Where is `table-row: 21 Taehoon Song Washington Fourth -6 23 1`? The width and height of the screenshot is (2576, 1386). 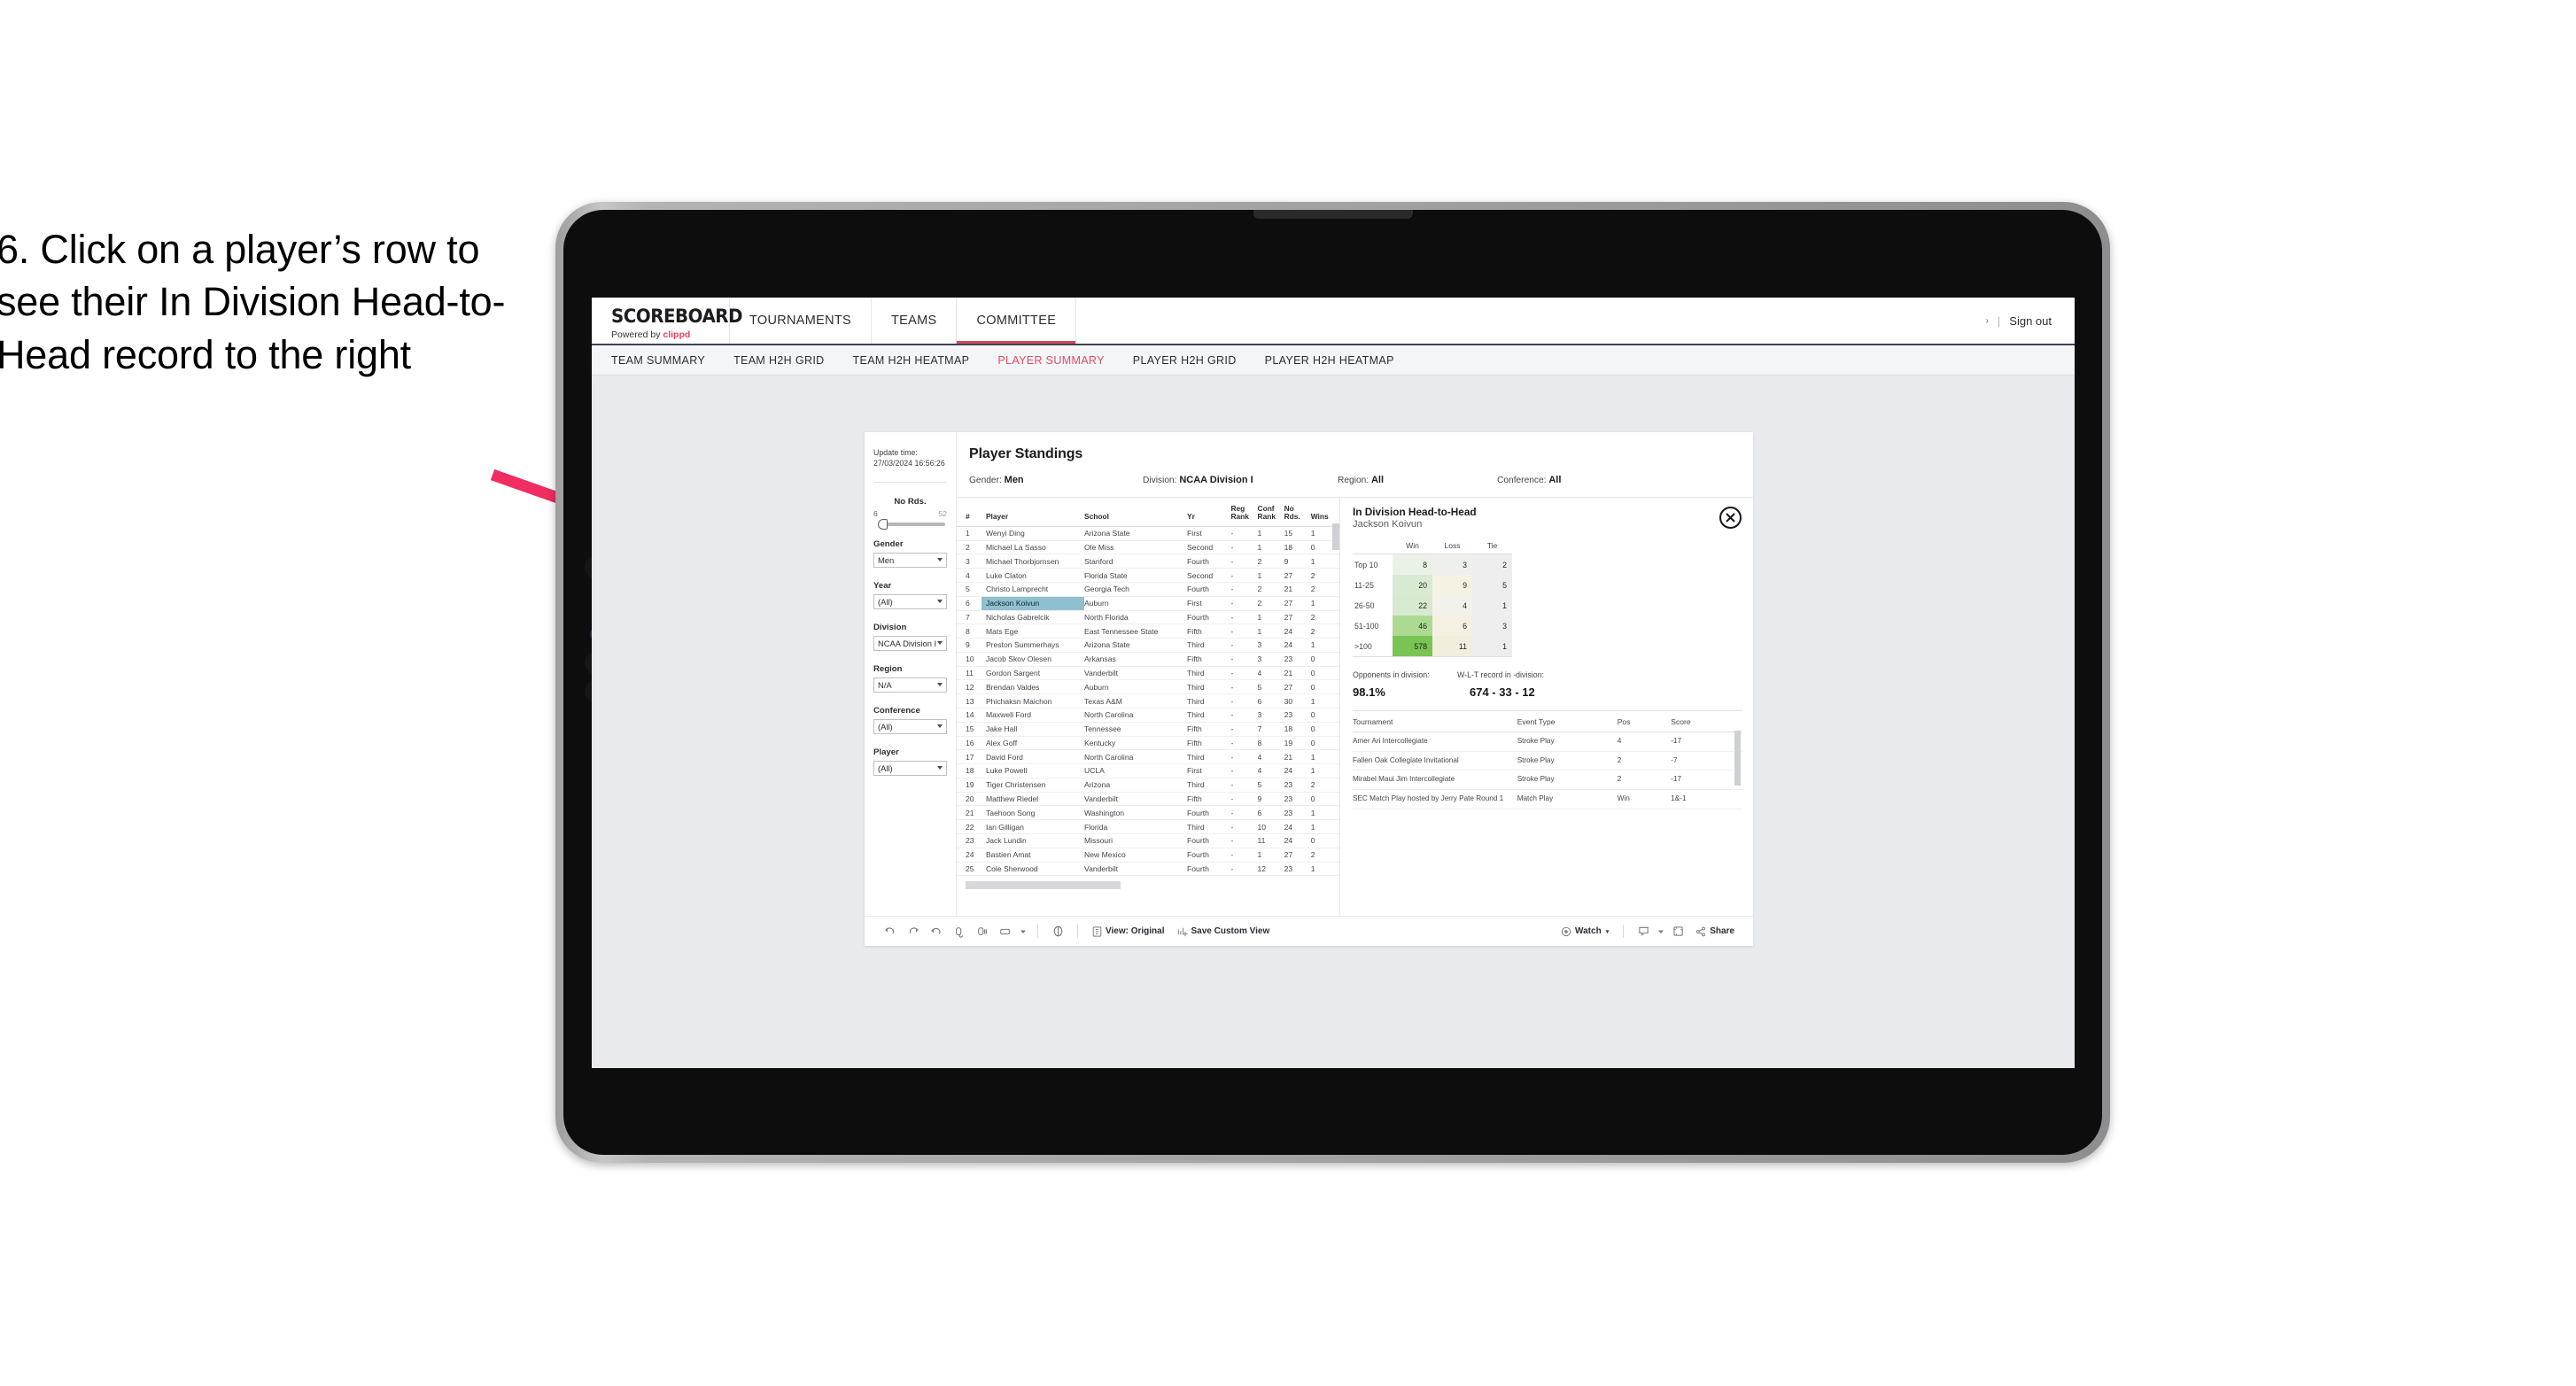
table-row: 21 Taehoon Song Washington Fourth -6 23 1 is located at coordinates (1148, 813).